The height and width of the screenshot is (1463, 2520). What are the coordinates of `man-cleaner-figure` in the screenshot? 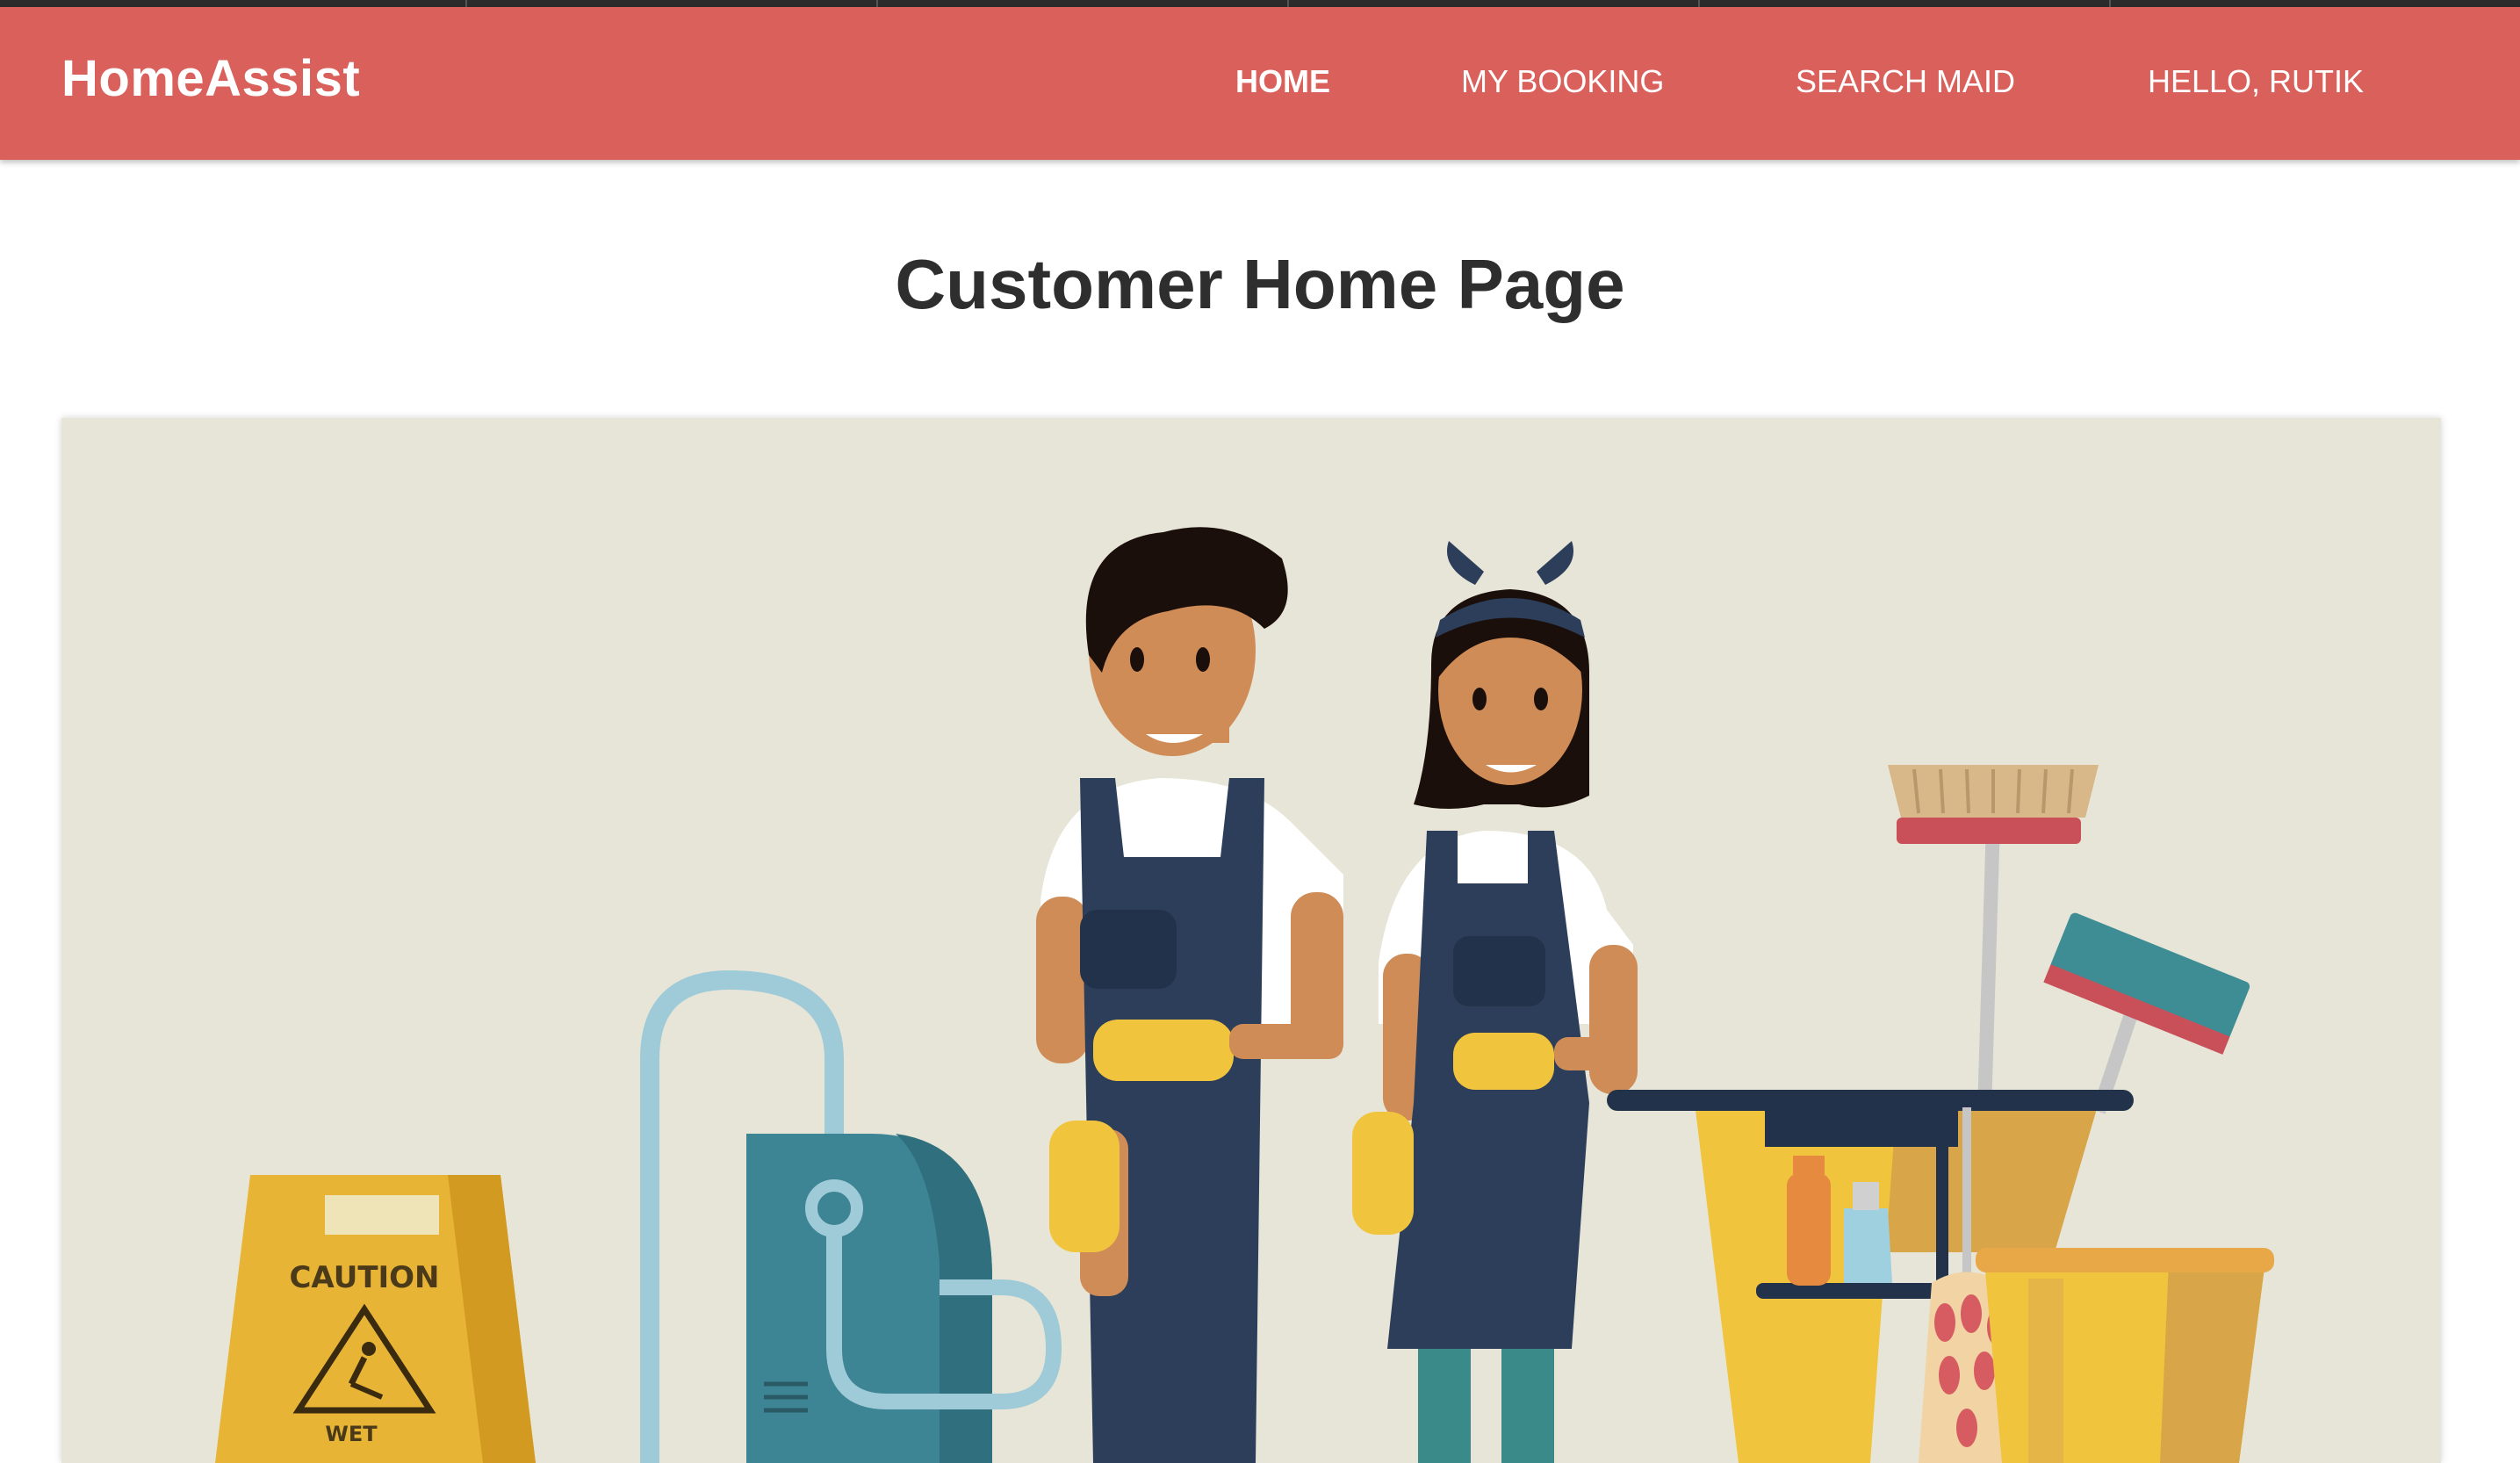 It's located at (1189, 995).